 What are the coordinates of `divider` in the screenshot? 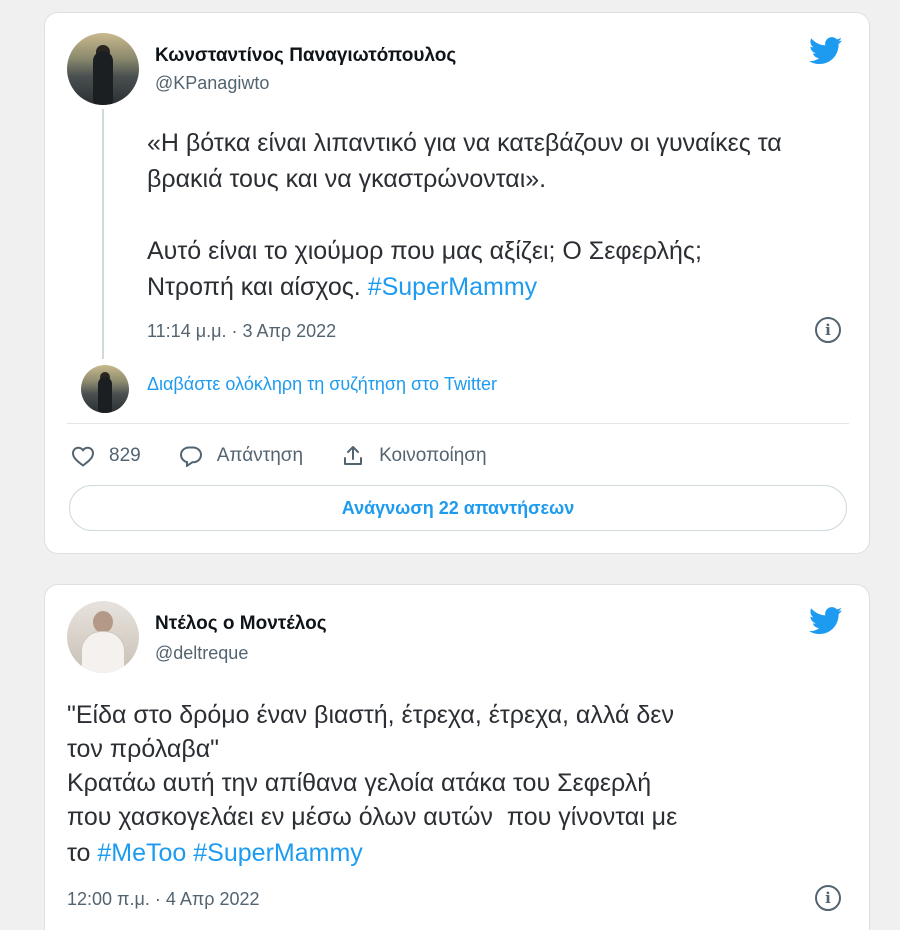 It's located at (458, 423).